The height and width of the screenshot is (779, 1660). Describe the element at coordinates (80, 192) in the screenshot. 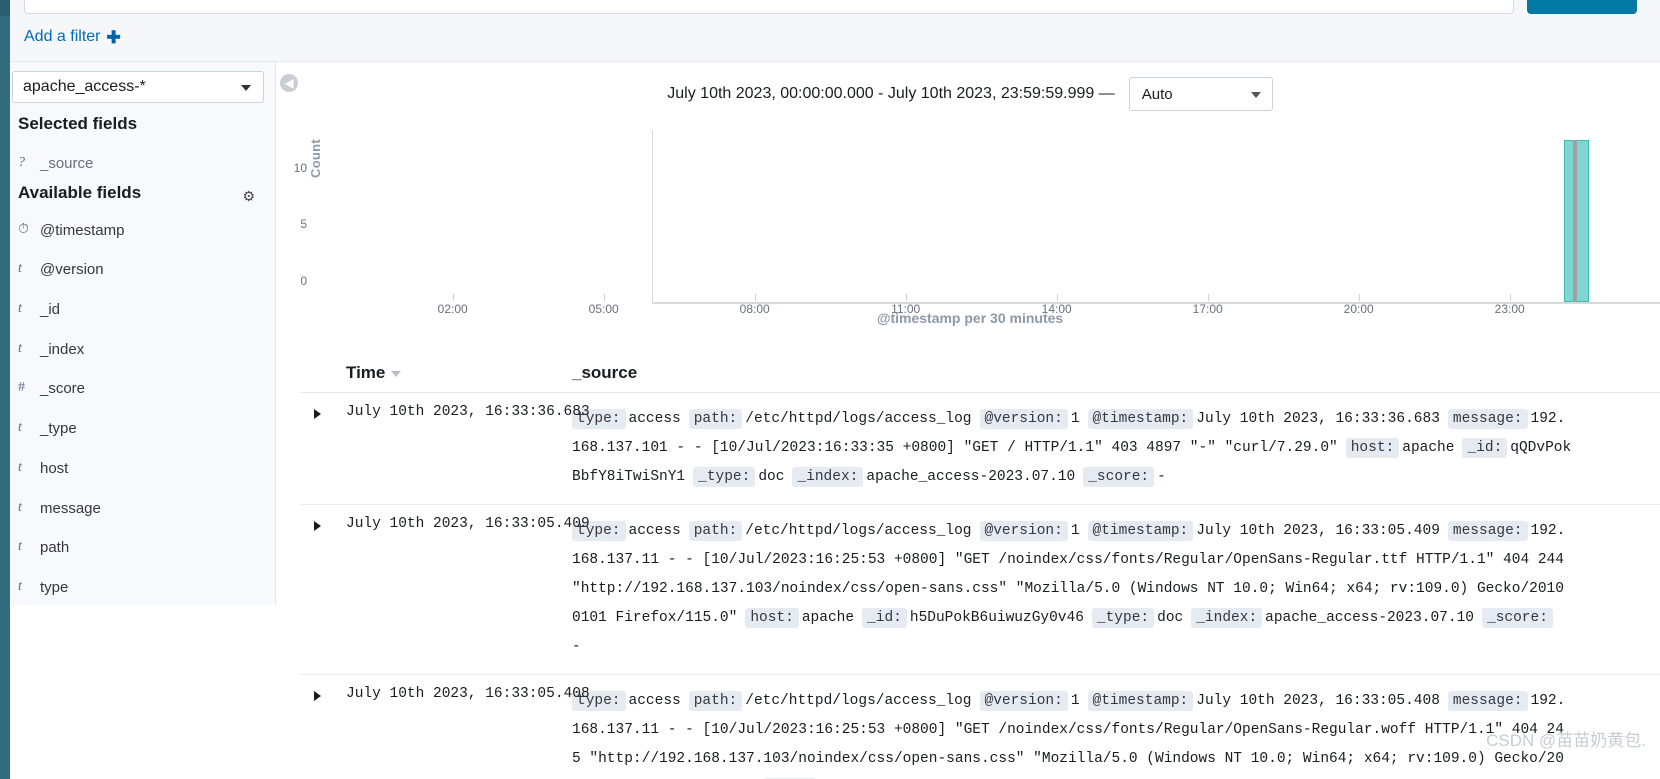

I see `available-fields-heading: Available fields` at that location.